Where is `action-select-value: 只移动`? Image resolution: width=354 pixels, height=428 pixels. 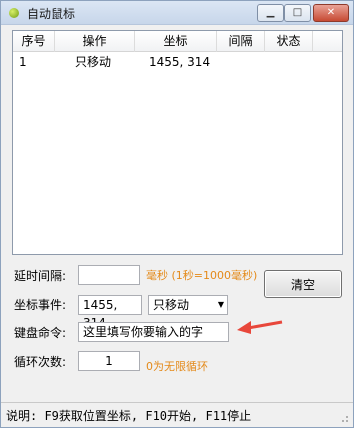
action-select-value: 只移动 is located at coordinates (171, 305).